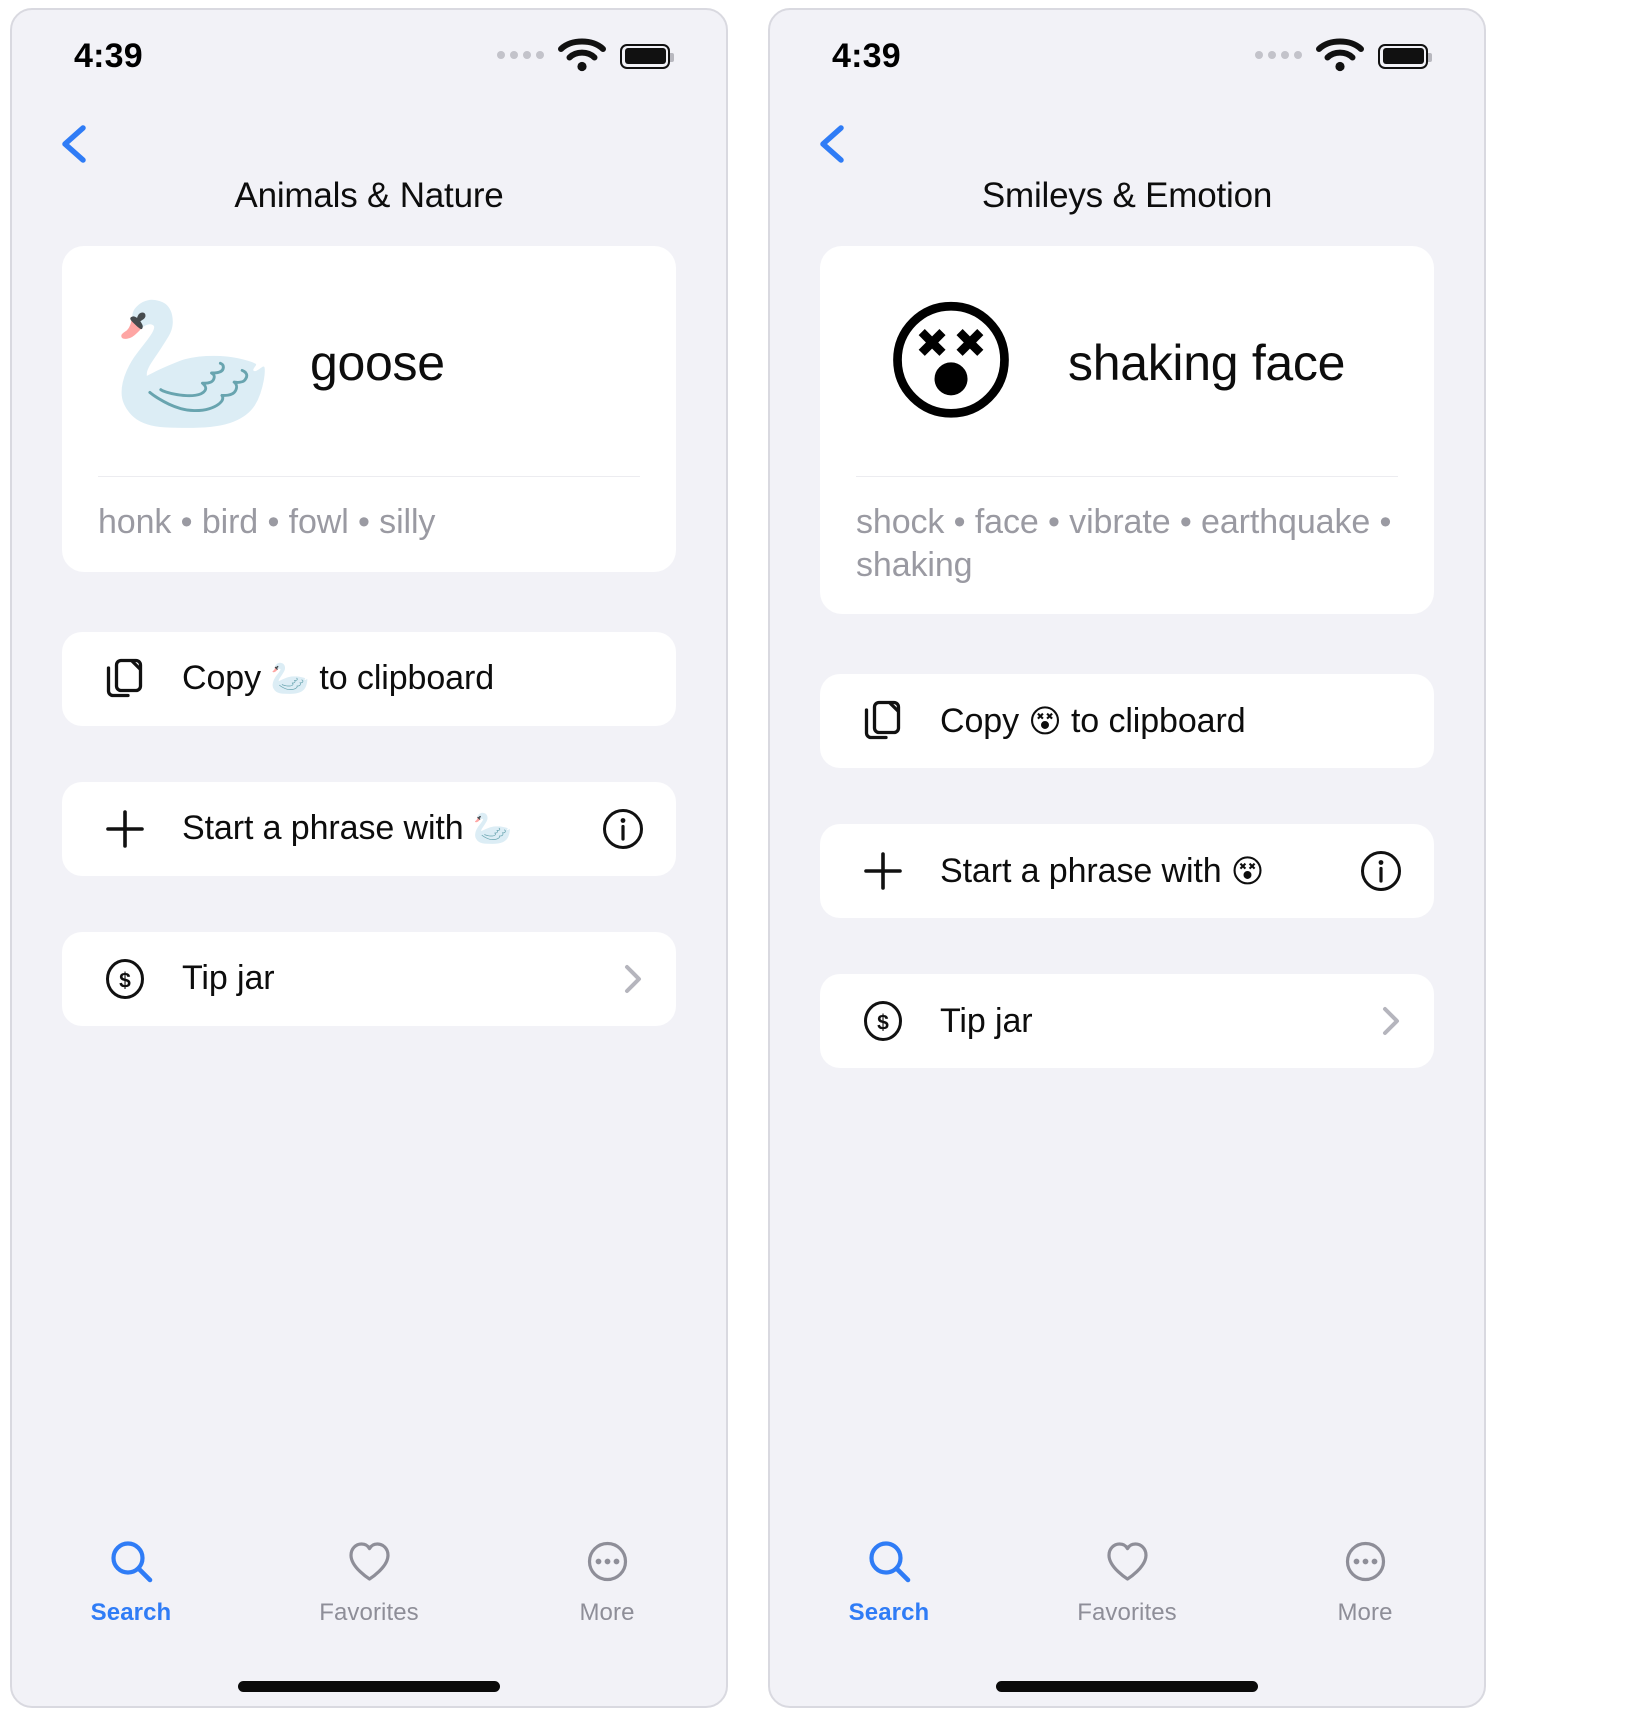  I want to click on emoji-header-row: 🦢 goose, so click(369, 361).